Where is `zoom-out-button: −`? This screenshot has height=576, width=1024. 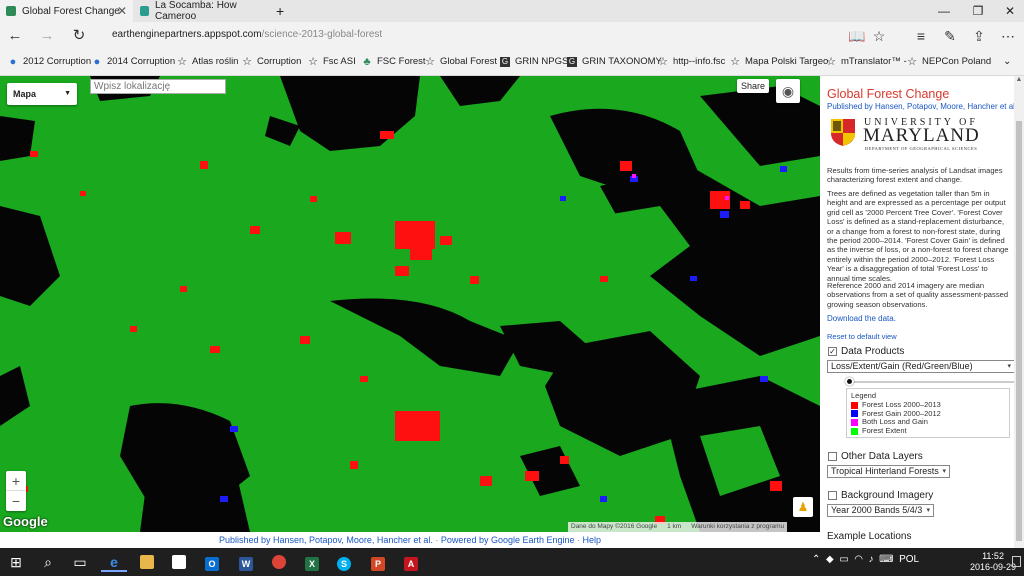
zoom-out-button: − is located at coordinates (16, 501).